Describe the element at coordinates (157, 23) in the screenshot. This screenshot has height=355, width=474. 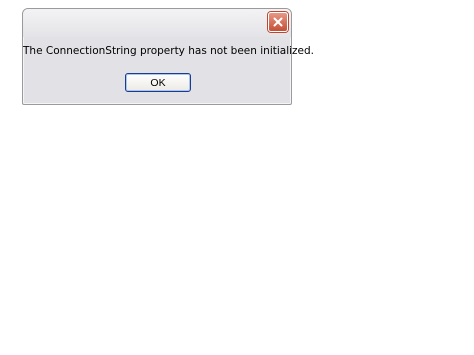
I see `dialog-titlebar` at that location.